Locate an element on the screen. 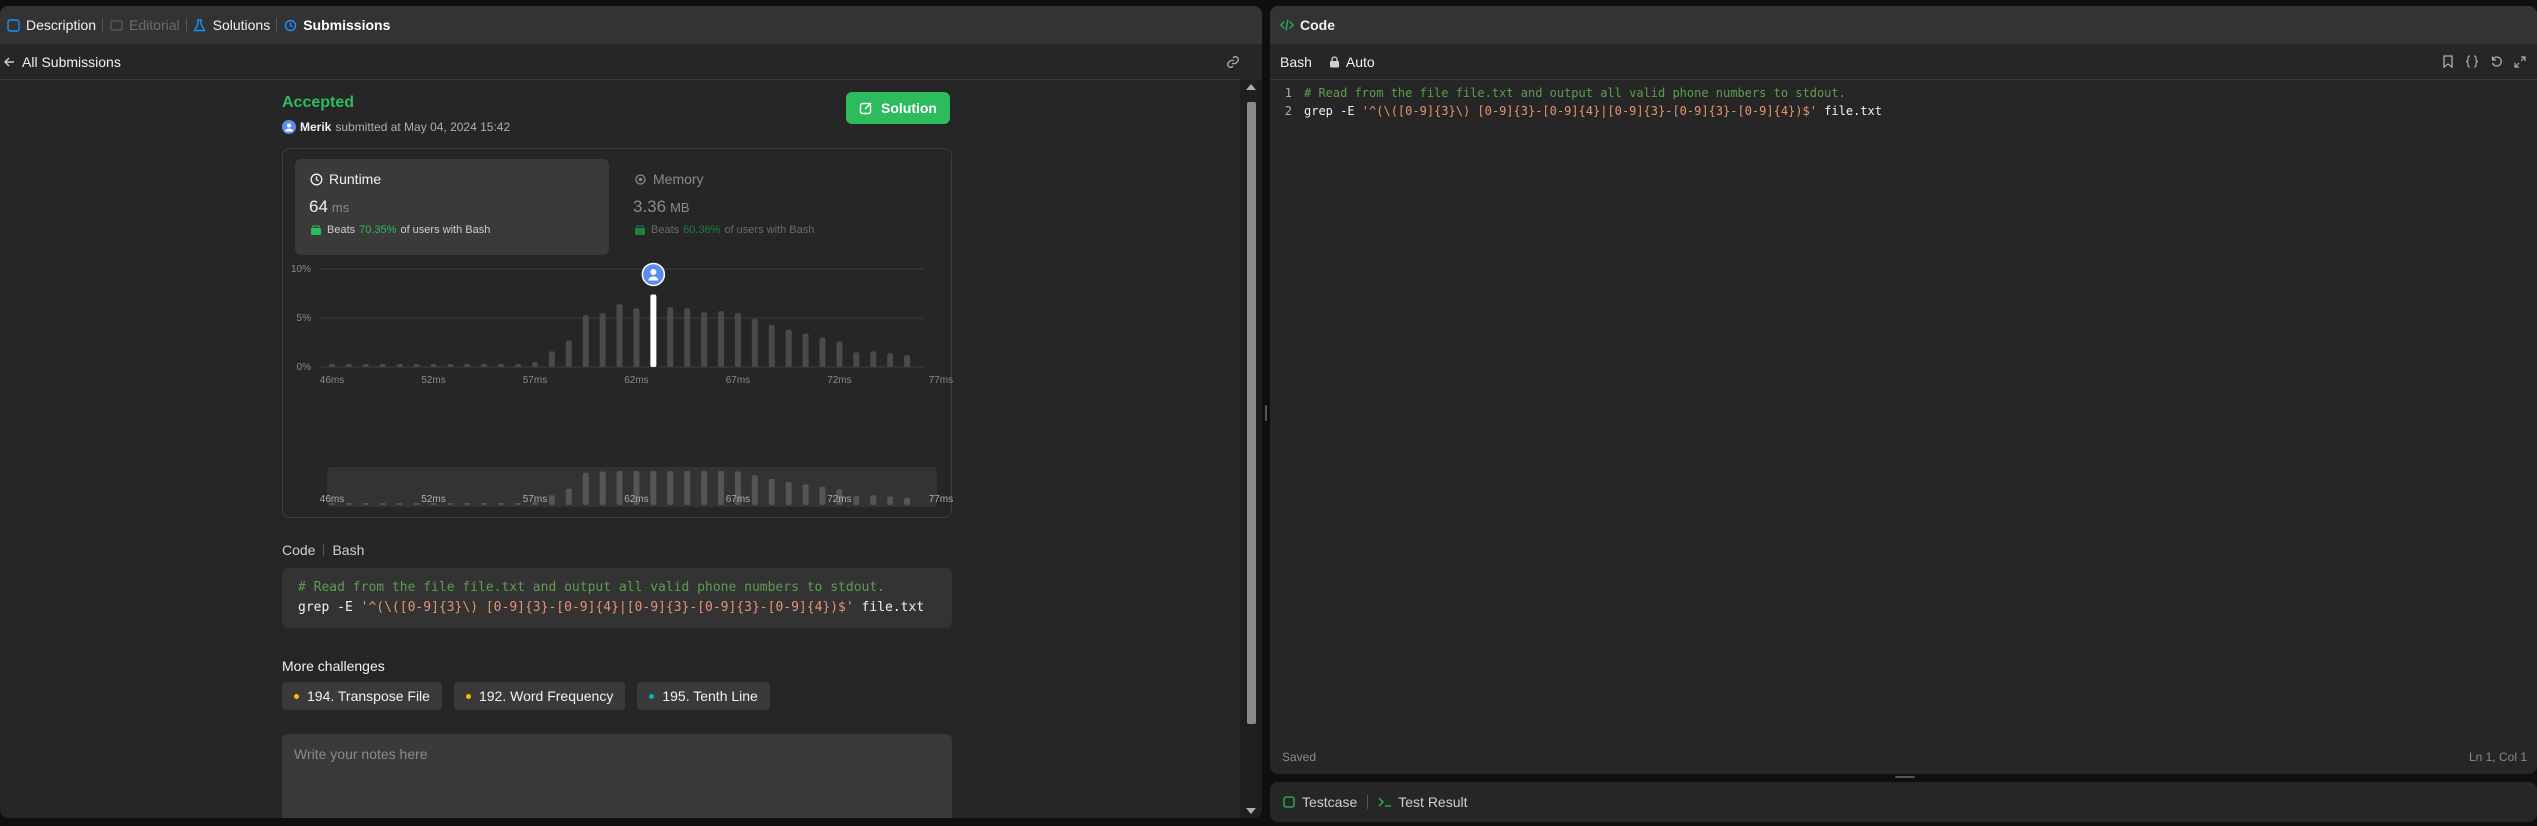  code-label-row: Code Bash is located at coordinates (323, 550).